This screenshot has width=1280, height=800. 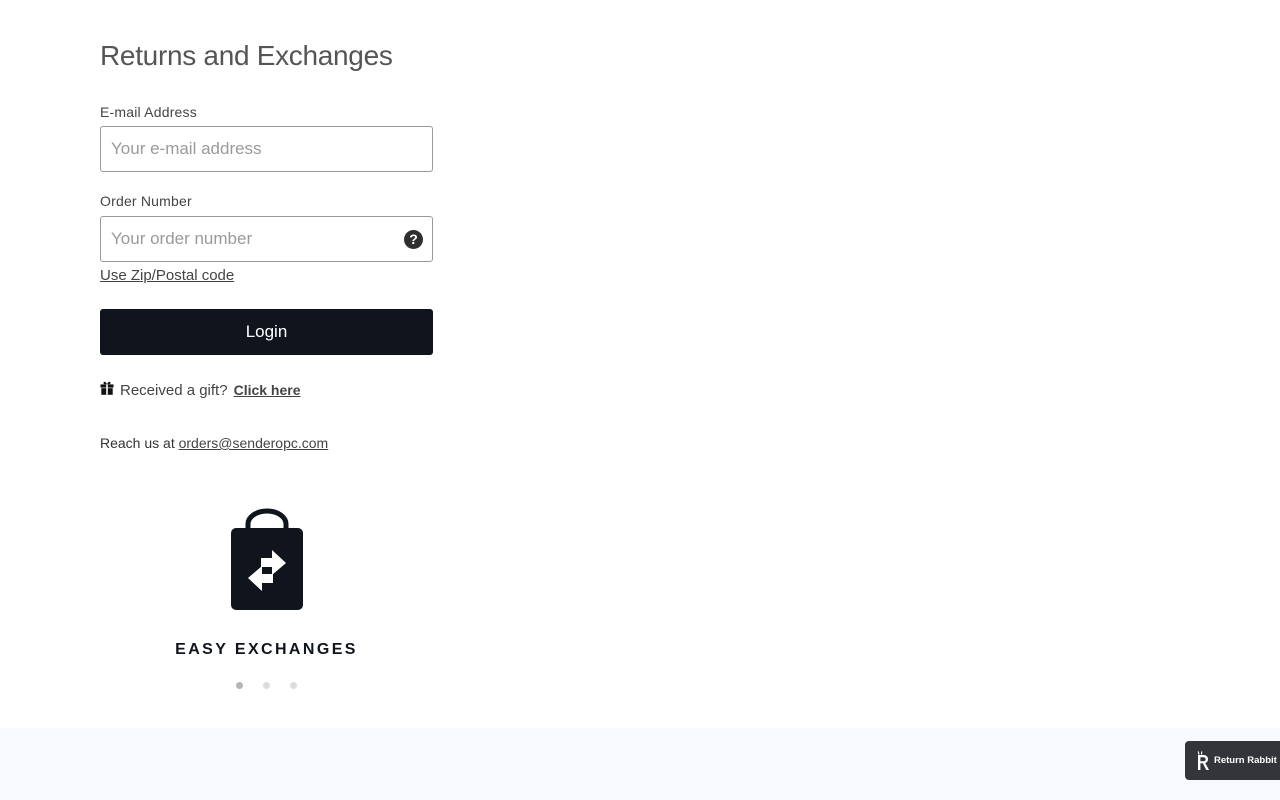 I want to click on carousel-caption: EASY EXCHANGES, so click(x=266, y=649).